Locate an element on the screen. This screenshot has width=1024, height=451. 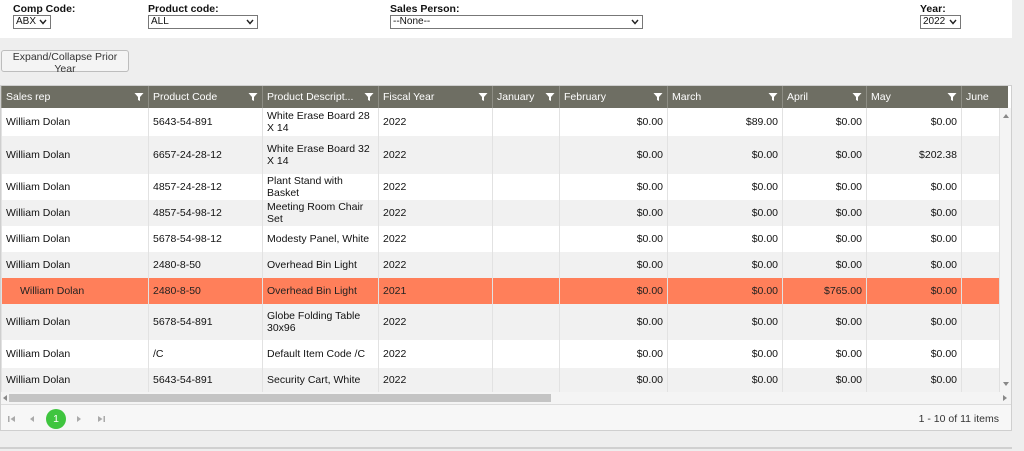
cell-product-description: Overhead Bin Light is located at coordinates (320, 265).